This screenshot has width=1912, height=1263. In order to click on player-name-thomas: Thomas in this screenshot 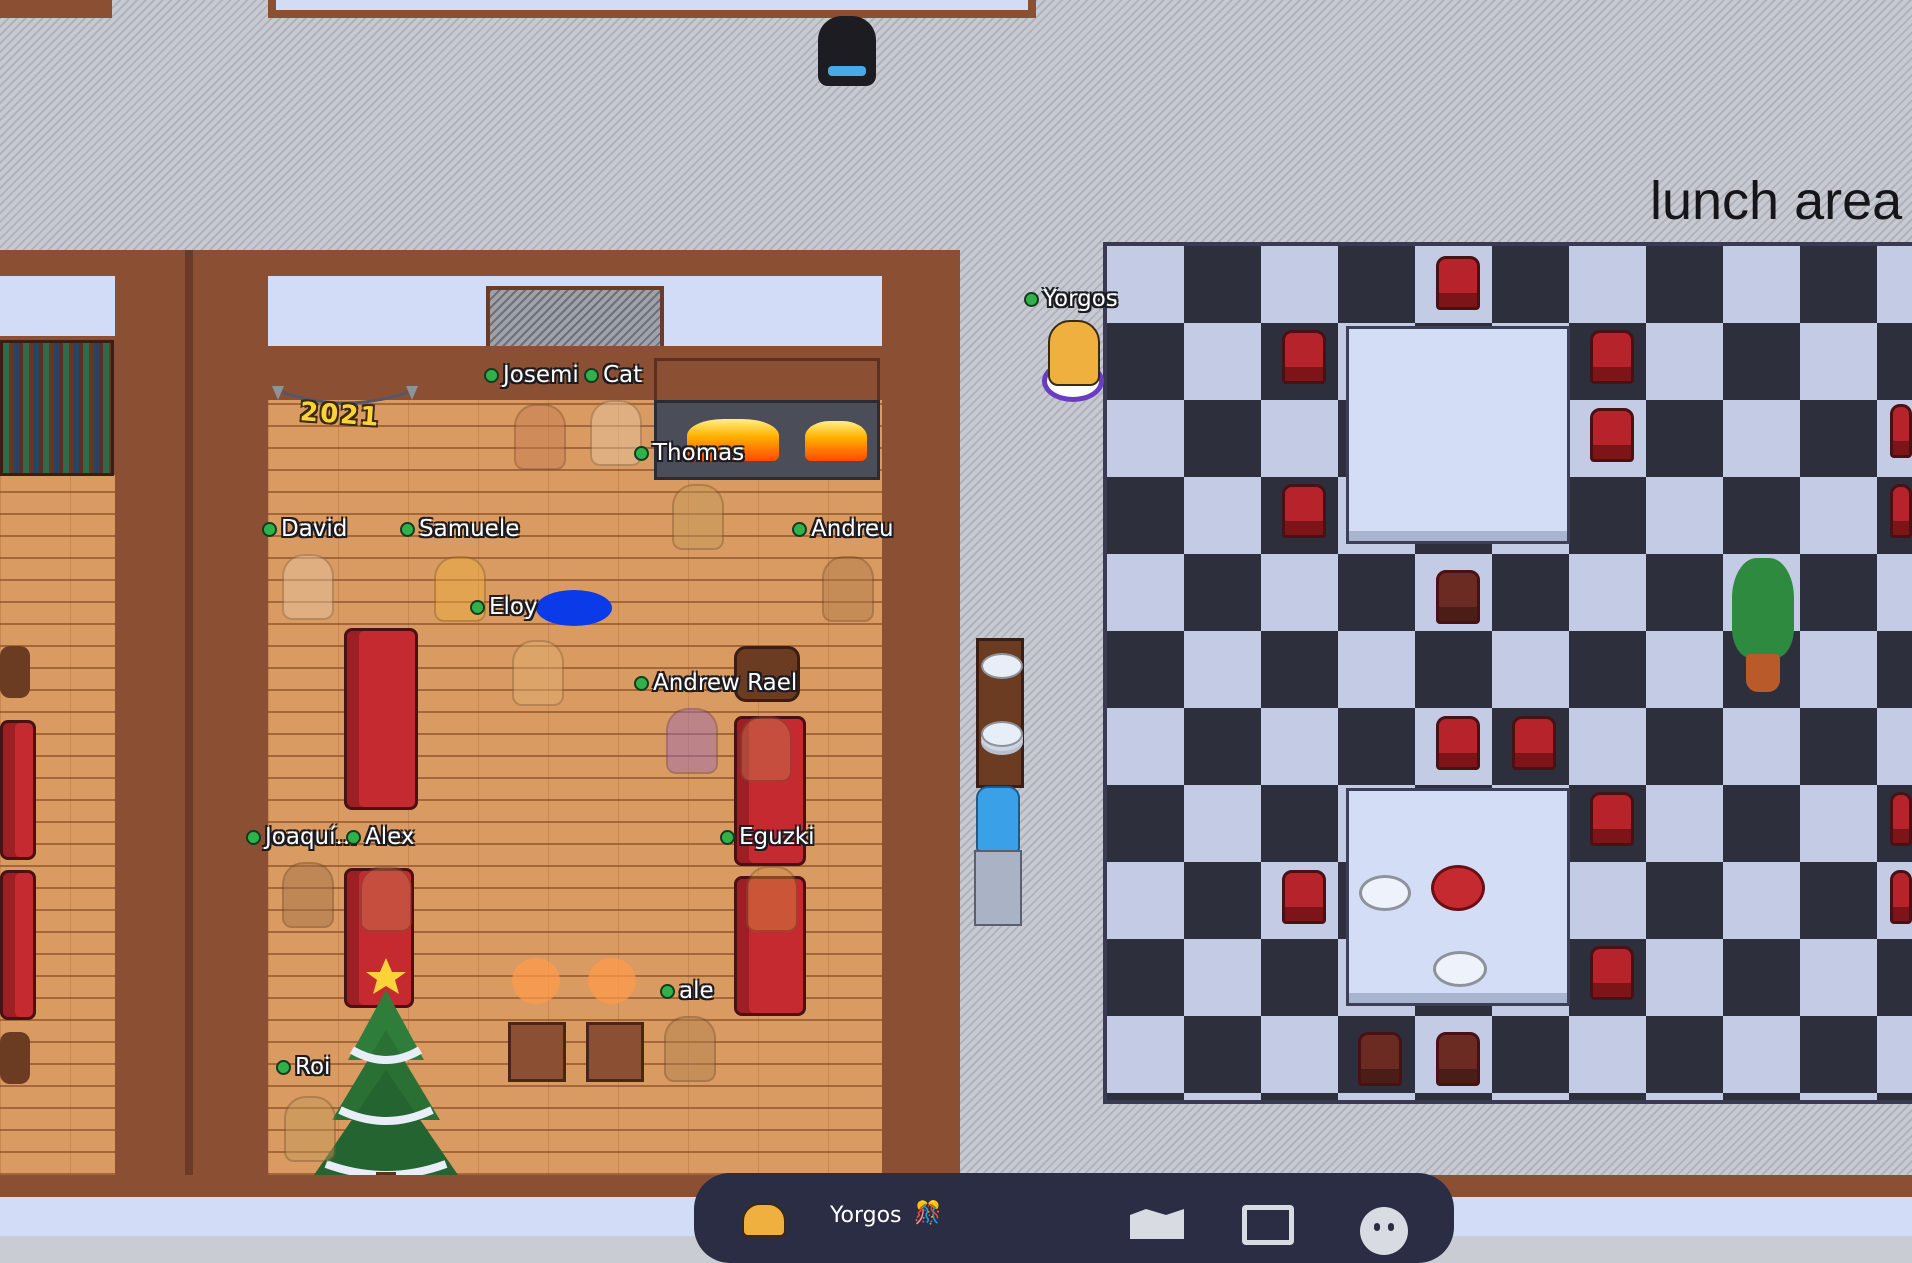, I will do `click(689, 453)`.